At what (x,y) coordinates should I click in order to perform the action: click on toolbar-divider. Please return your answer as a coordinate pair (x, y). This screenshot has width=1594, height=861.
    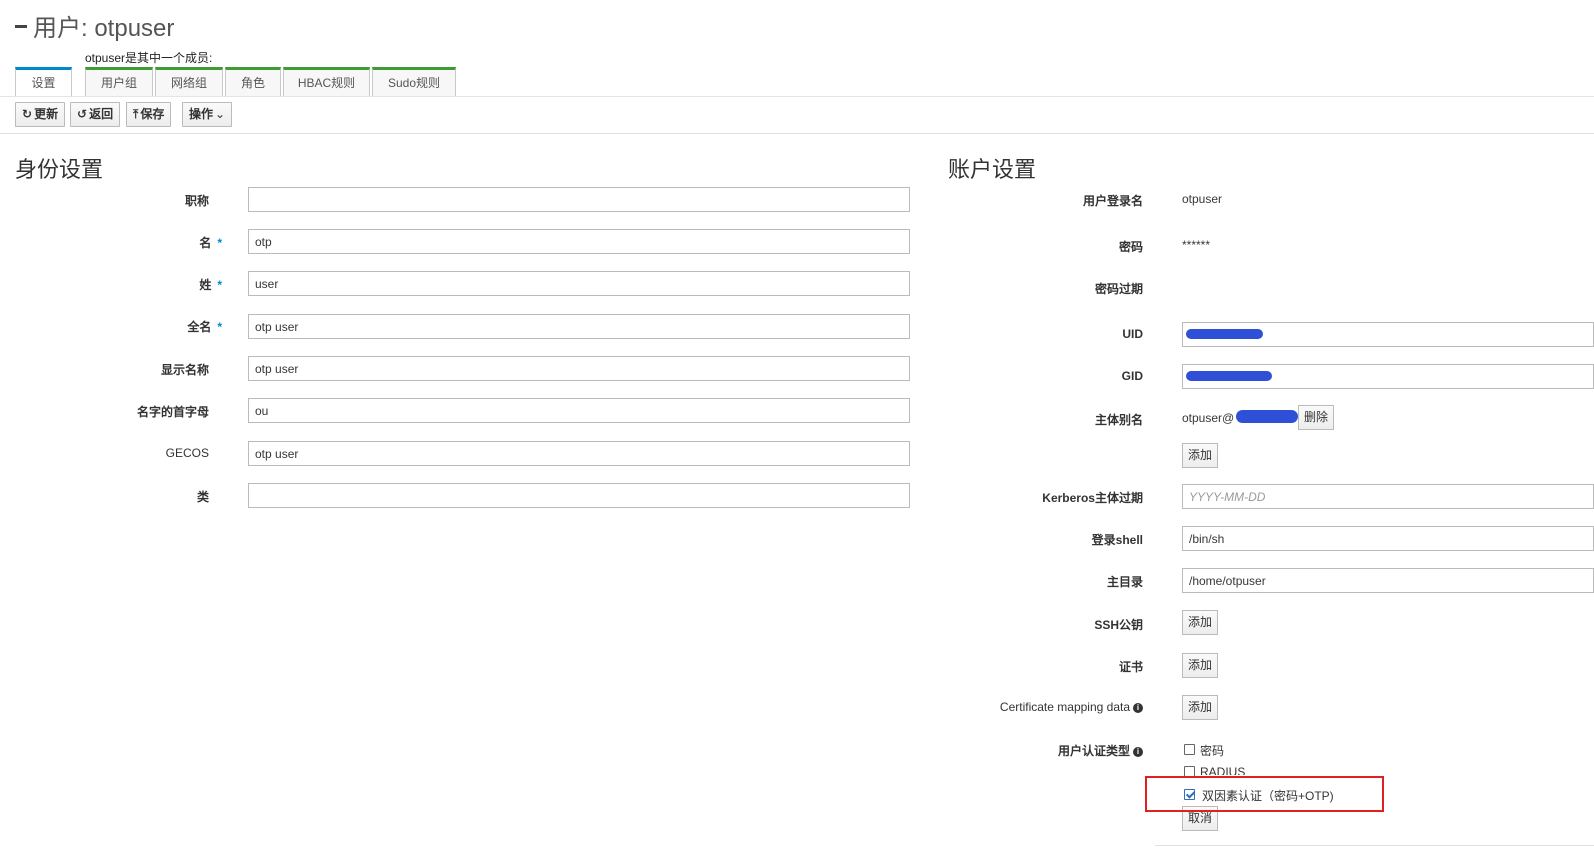
    Looking at the image, I should click on (797, 133).